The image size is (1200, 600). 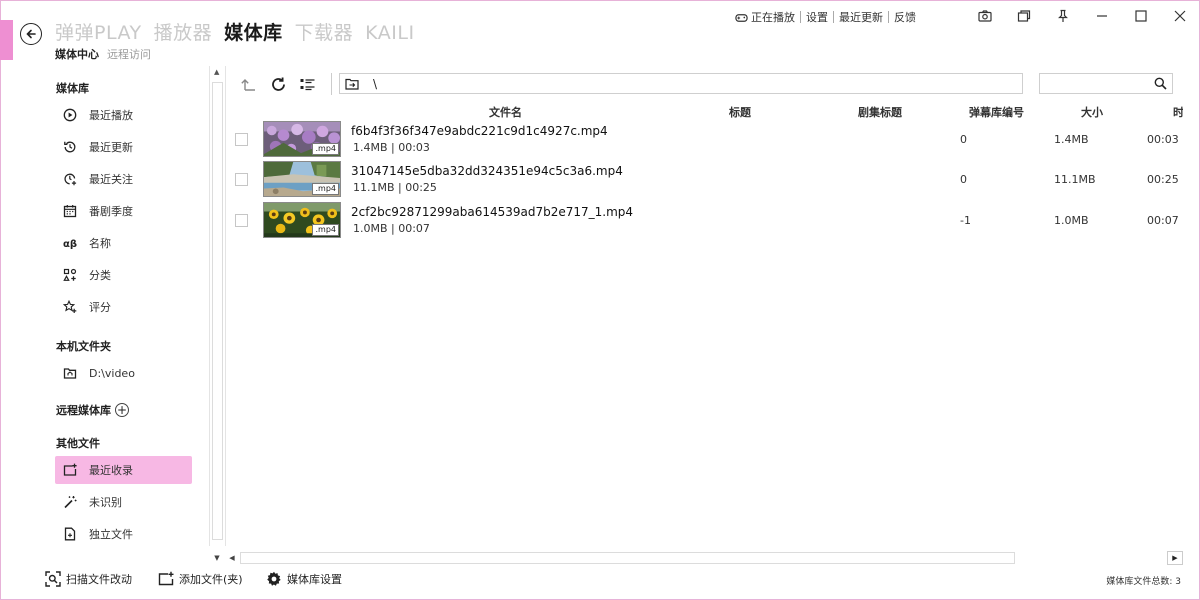 What do you see at coordinates (965, 220) in the screenshot?
I see `danmaku-id-cell: -1` at bounding box center [965, 220].